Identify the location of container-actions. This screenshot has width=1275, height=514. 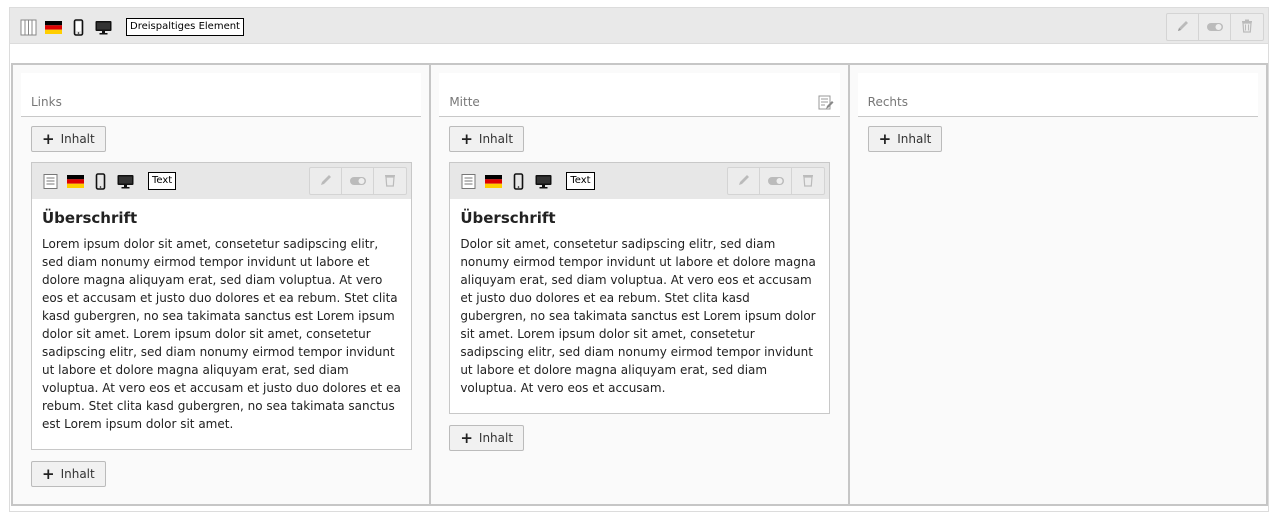
(1215, 27).